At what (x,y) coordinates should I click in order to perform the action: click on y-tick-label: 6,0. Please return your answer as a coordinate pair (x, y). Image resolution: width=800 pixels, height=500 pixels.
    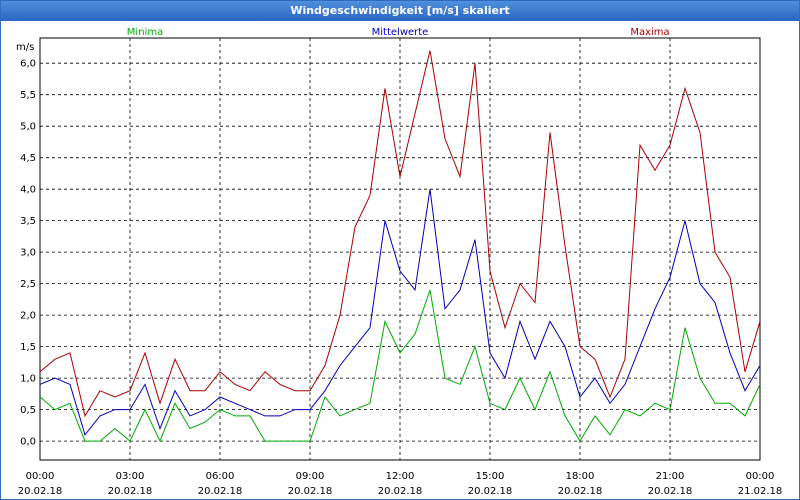
    Looking at the image, I should click on (28, 64).